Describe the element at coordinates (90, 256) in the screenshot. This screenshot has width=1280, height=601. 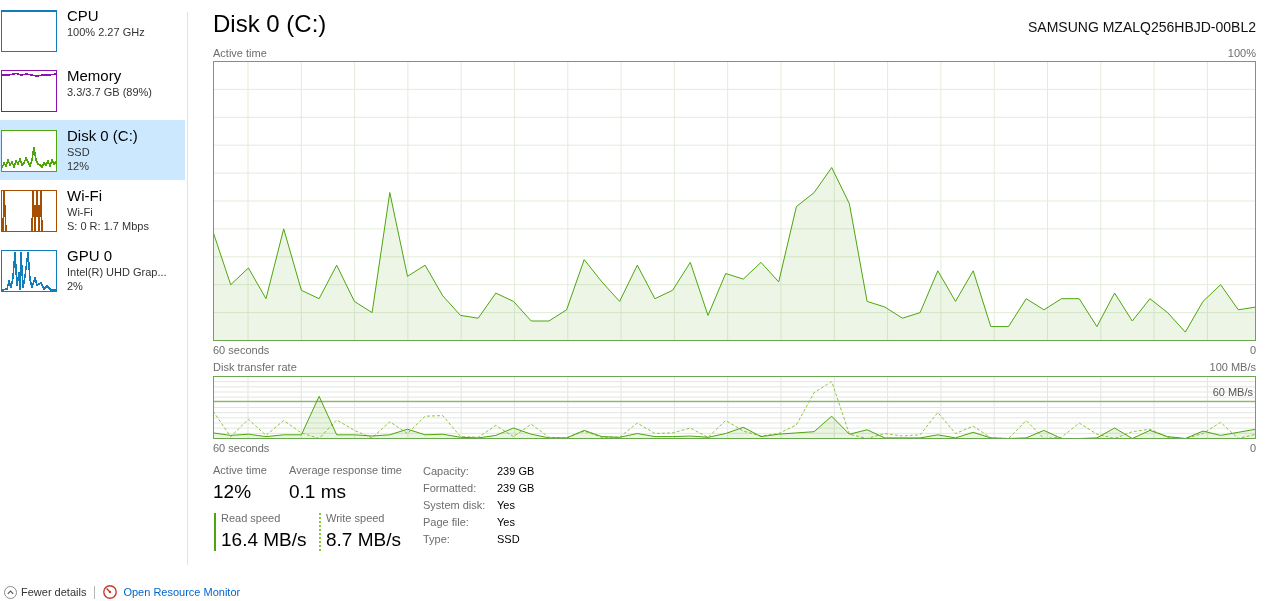
I see `sidebar-item-title: GPU 0` at that location.